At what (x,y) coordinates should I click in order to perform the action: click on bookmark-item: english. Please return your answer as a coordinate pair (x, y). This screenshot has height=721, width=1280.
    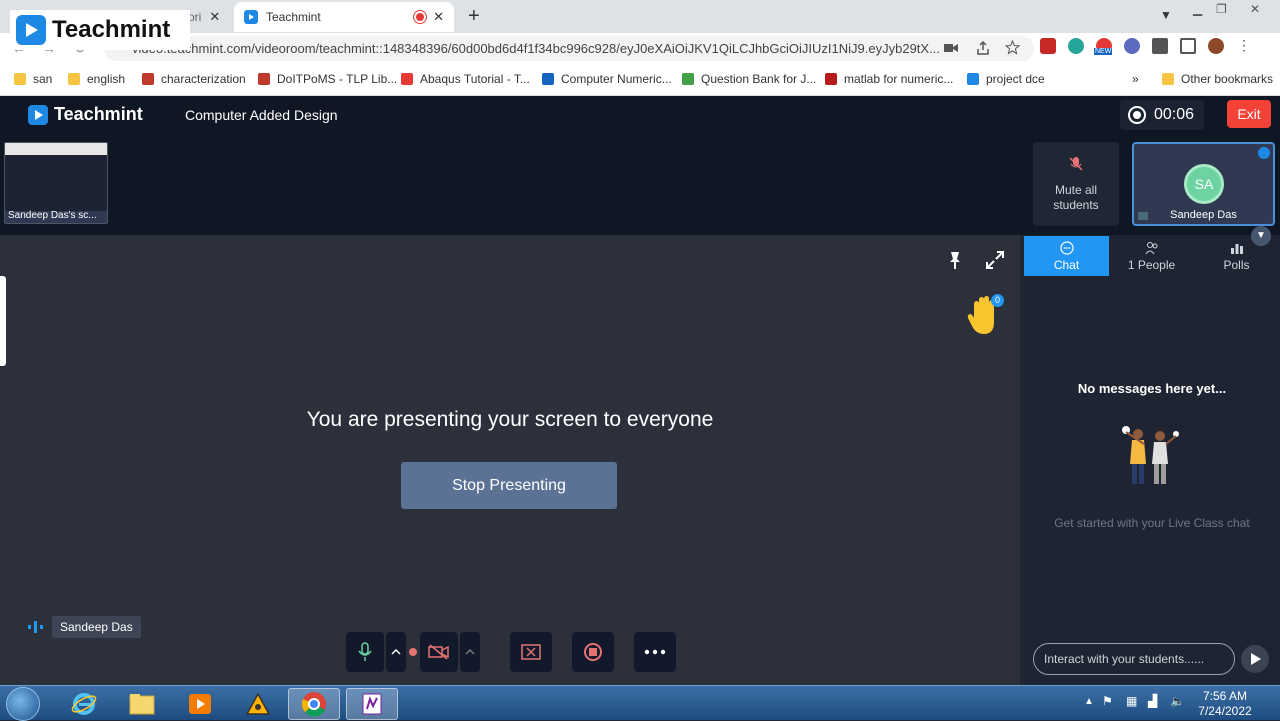
    Looking at the image, I should click on (96, 79).